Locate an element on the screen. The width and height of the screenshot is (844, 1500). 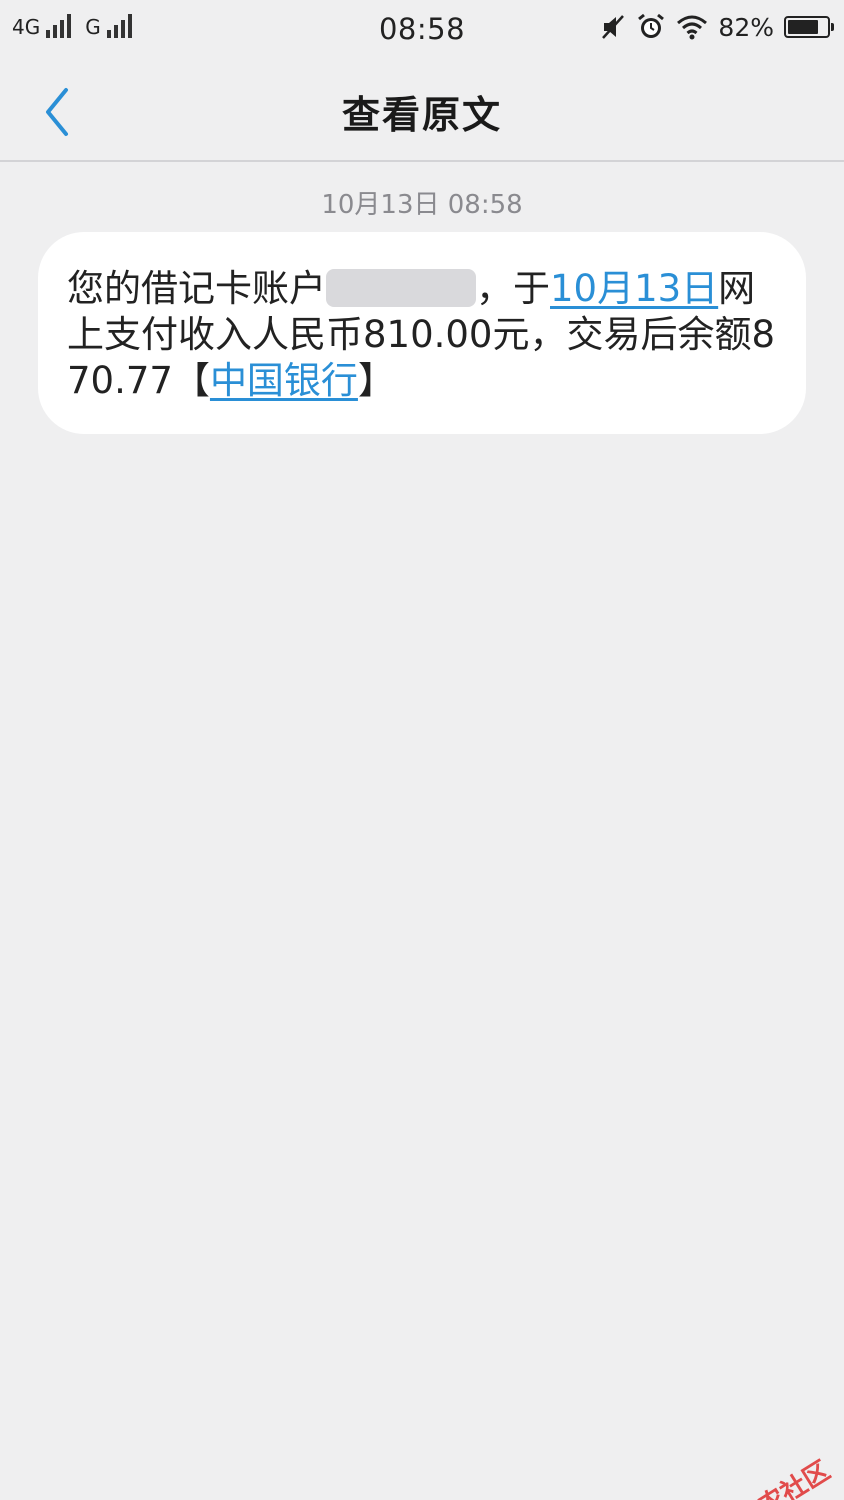
message-text-part4: 】 is located at coordinates (376, 380).